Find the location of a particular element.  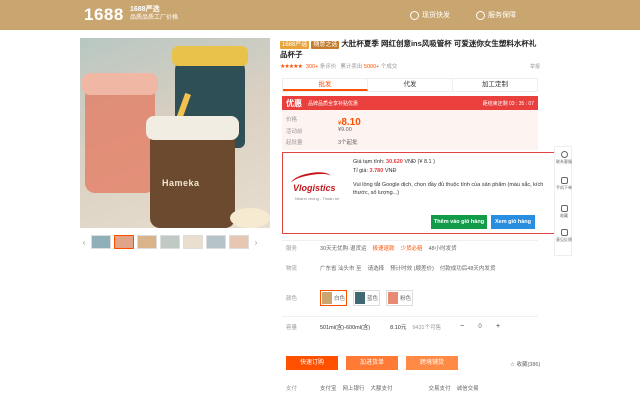

top-link-fast-ship: 现货快发 is located at coordinates (430, 15).